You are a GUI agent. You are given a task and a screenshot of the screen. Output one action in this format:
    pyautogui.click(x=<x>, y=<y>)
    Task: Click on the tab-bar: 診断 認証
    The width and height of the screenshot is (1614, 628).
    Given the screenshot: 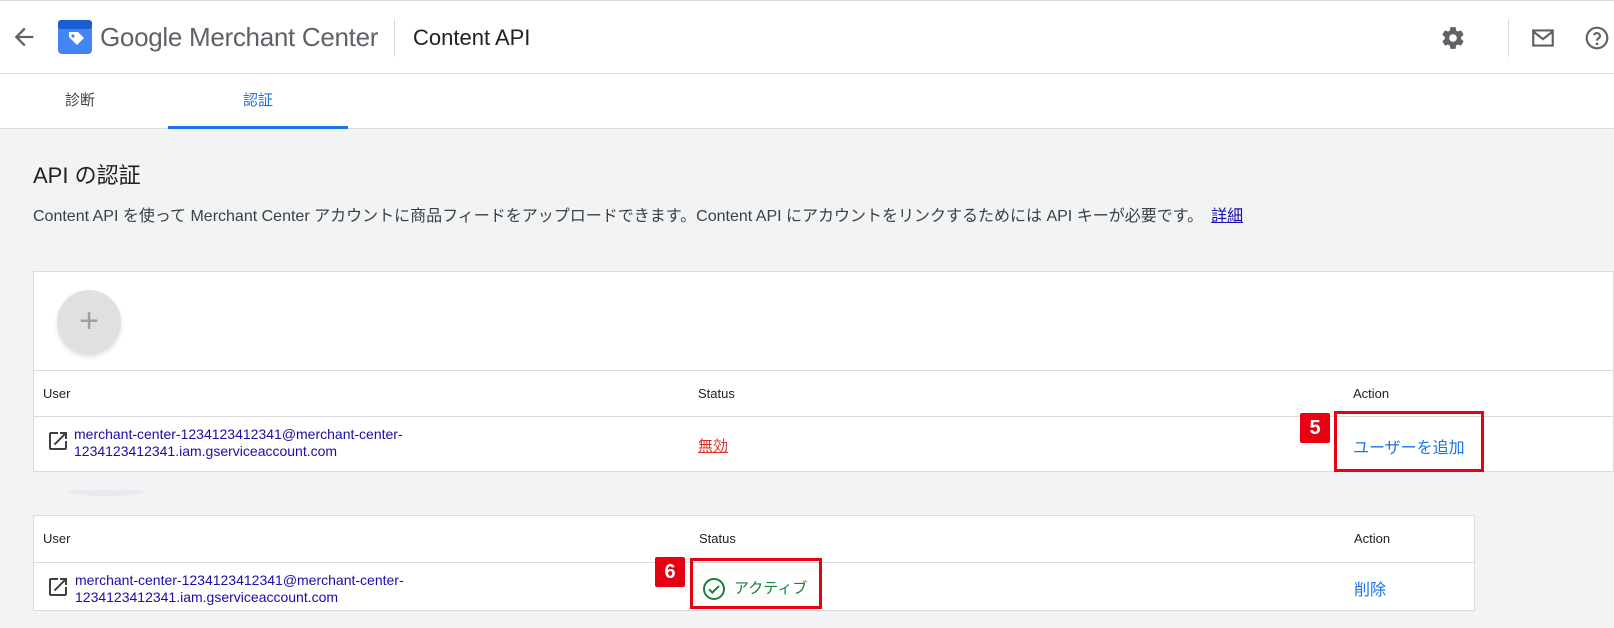 What is the action you would take?
    pyautogui.click(x=807, y=101)
    